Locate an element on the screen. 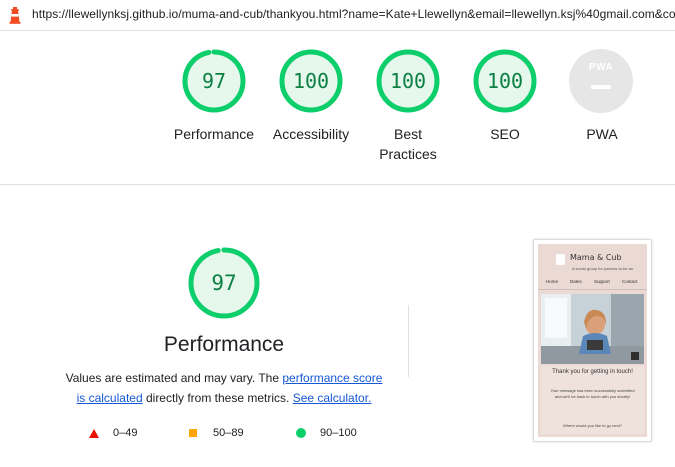 Image resolution: width=675 pixels, height=467 pixels. site-title: Mama & Cub is located at coordinates (596, 257).